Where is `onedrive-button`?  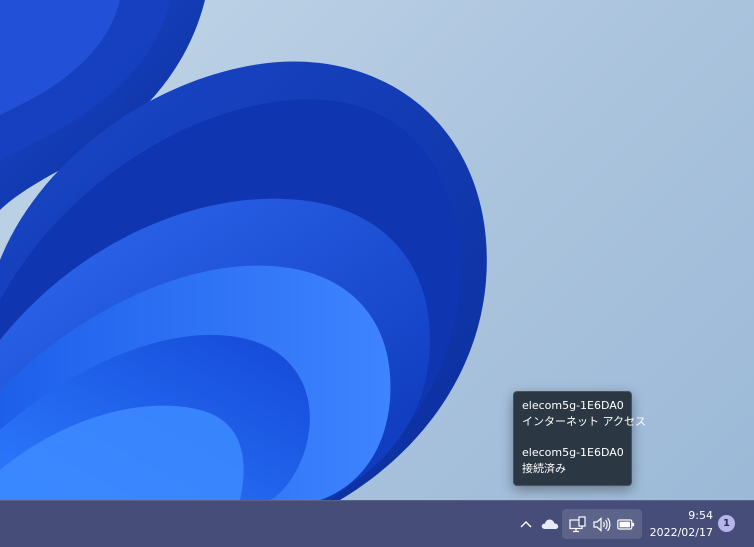 onedrive-button is located at coordinates (550, 524).